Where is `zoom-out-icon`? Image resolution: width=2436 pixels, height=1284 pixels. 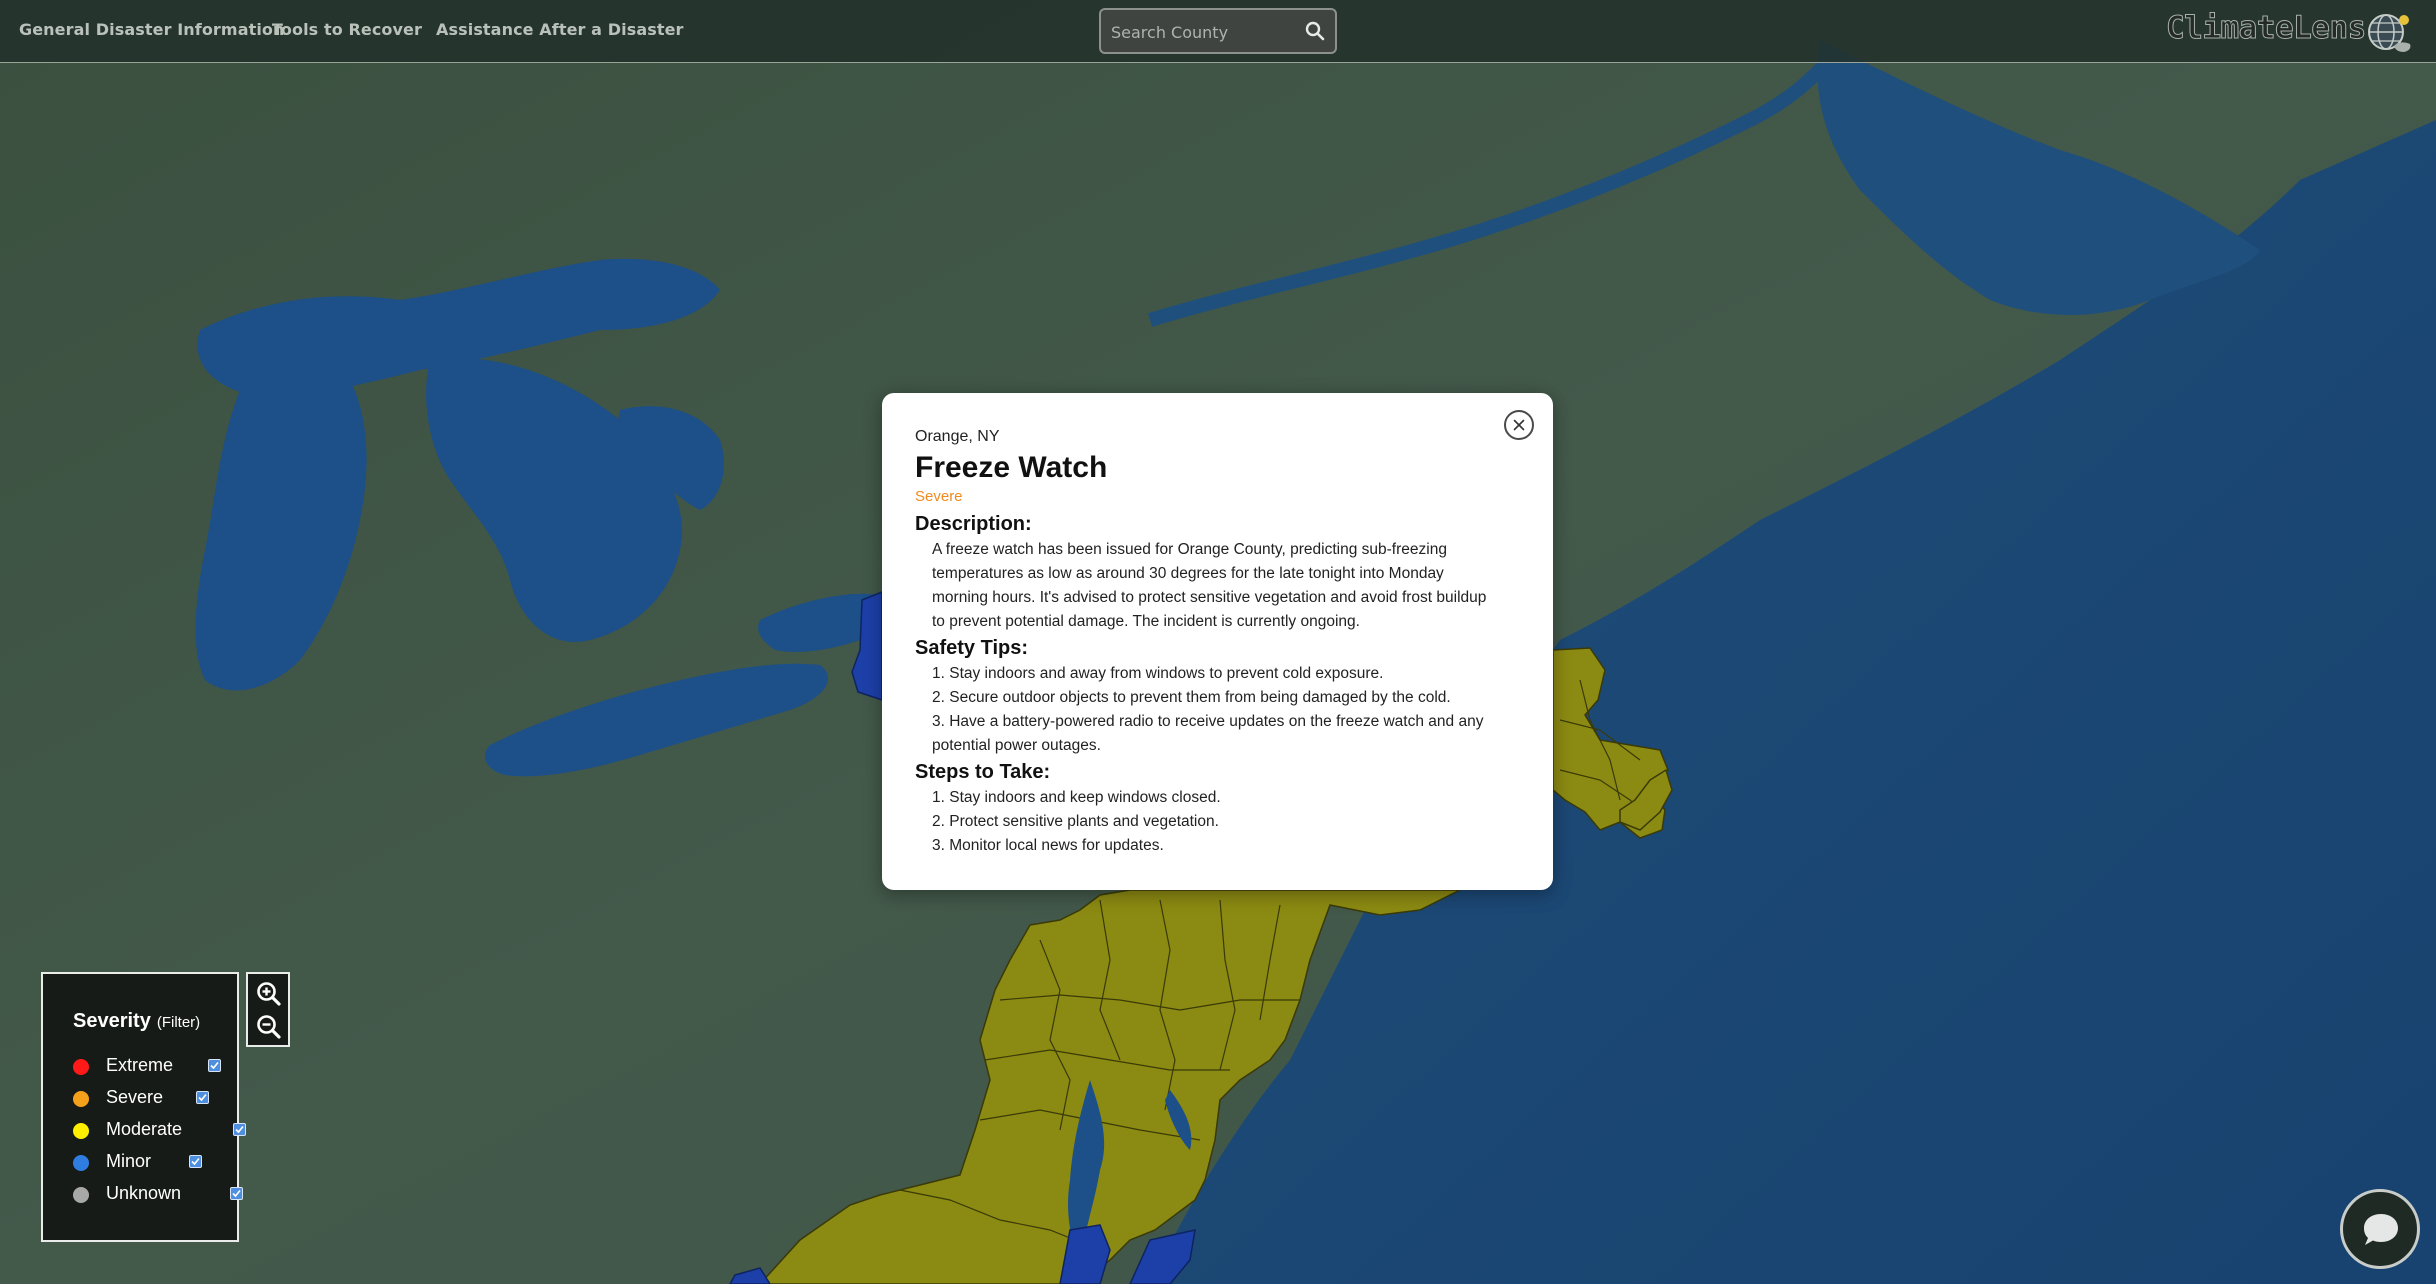
zoom-out-icon is located at coordinates (269, 1027).